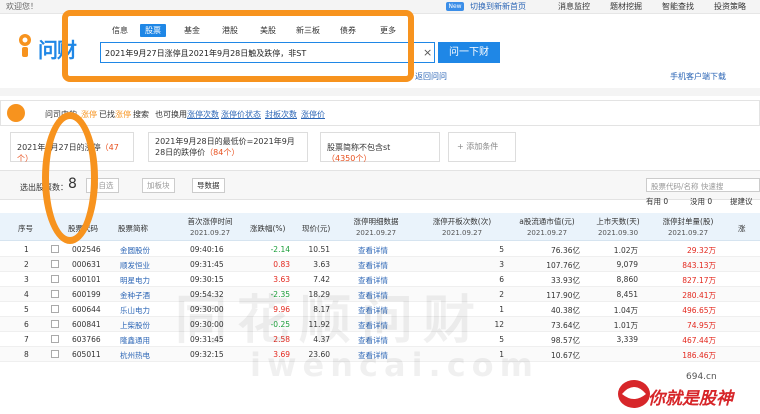 Image resolution: width=760 pixels, height=414 pixels. What do you see at coordinates (565, 325) in the screenshot?
I see `float-market-cap: 73.64亿` at bounding box center [565, 325].